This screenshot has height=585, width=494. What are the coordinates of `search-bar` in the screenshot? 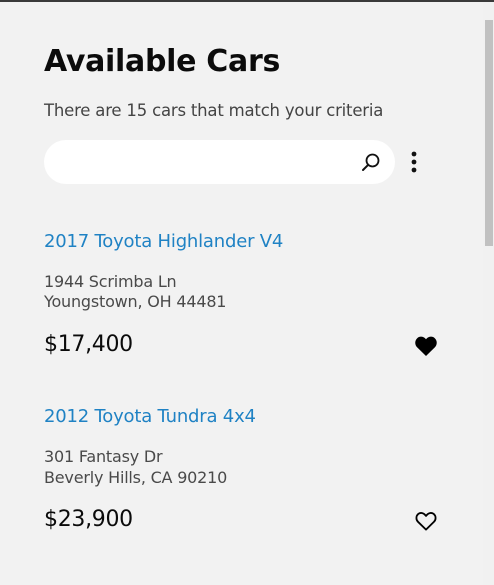 It's located at (219, 163).